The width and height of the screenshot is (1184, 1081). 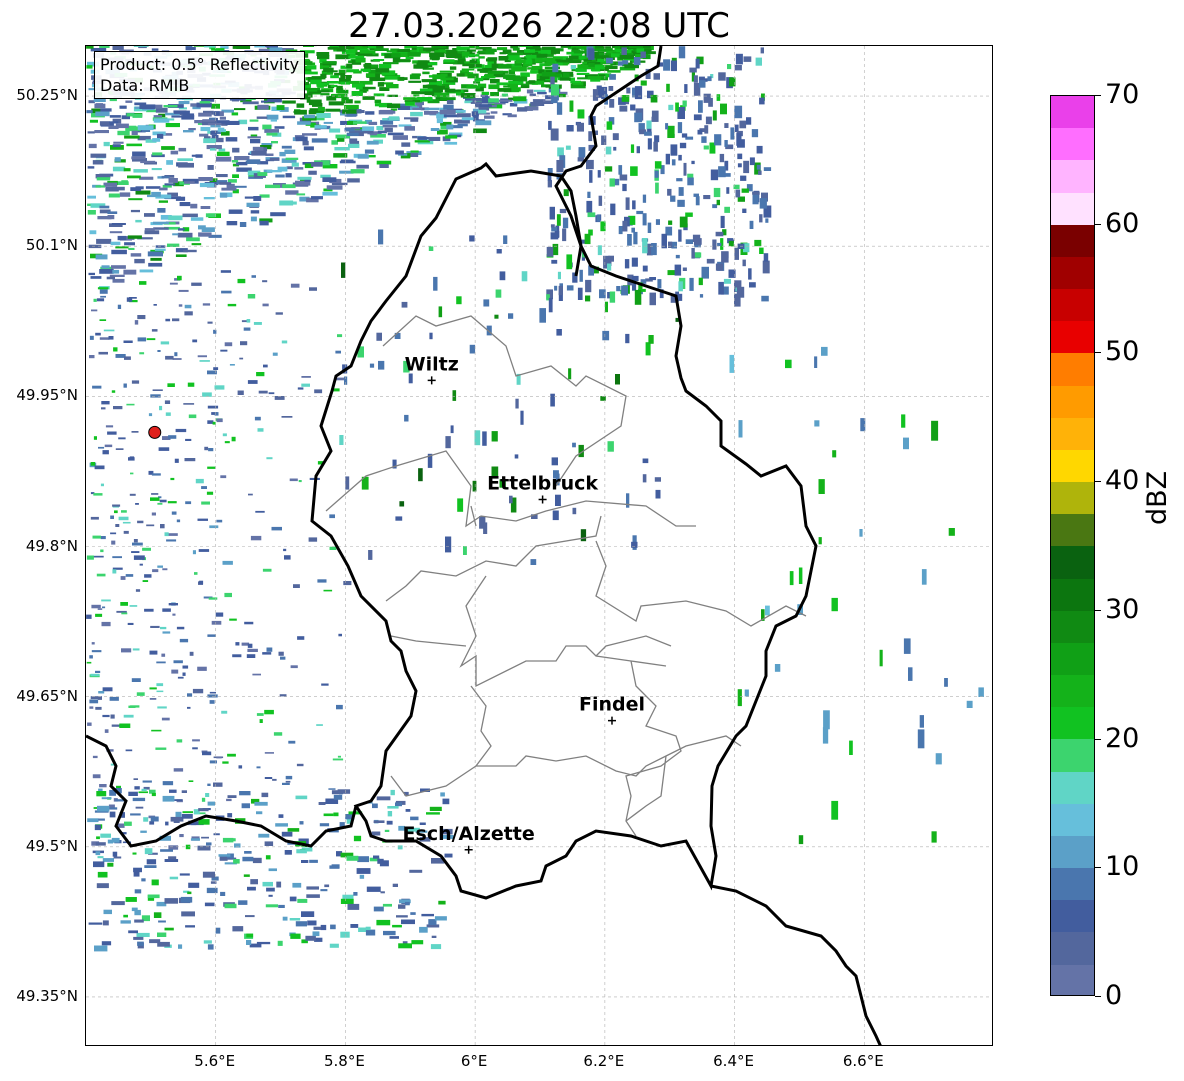 What do you see at coordinates (612, 705) in the screenshot?
I see `city-label: Findel` at bounding box center [612, 705].